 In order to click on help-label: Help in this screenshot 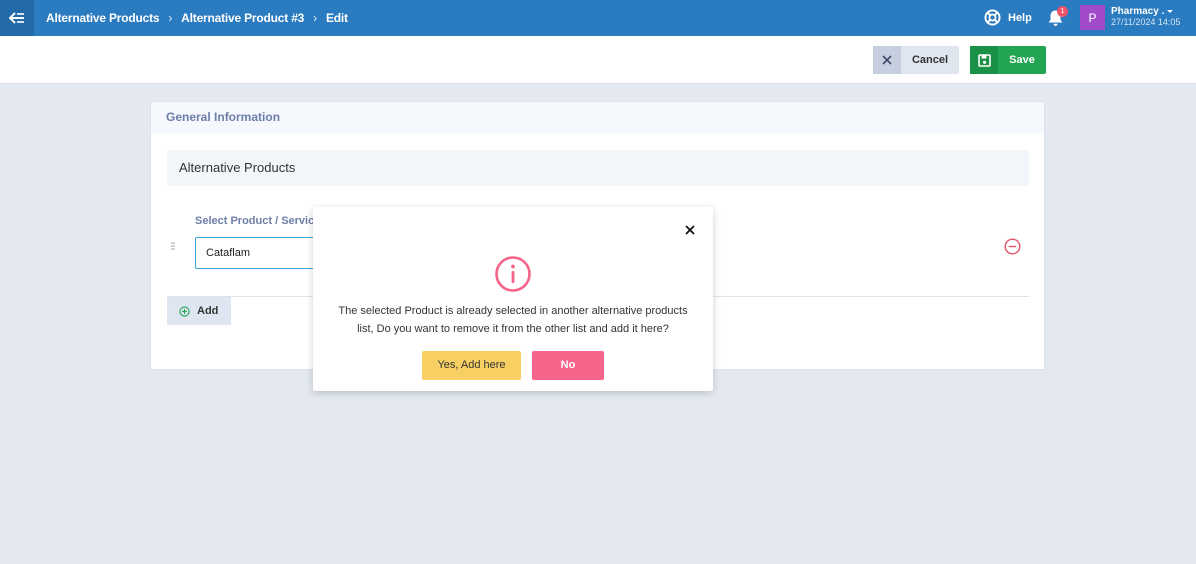, I will do `click(1020, 17)`.